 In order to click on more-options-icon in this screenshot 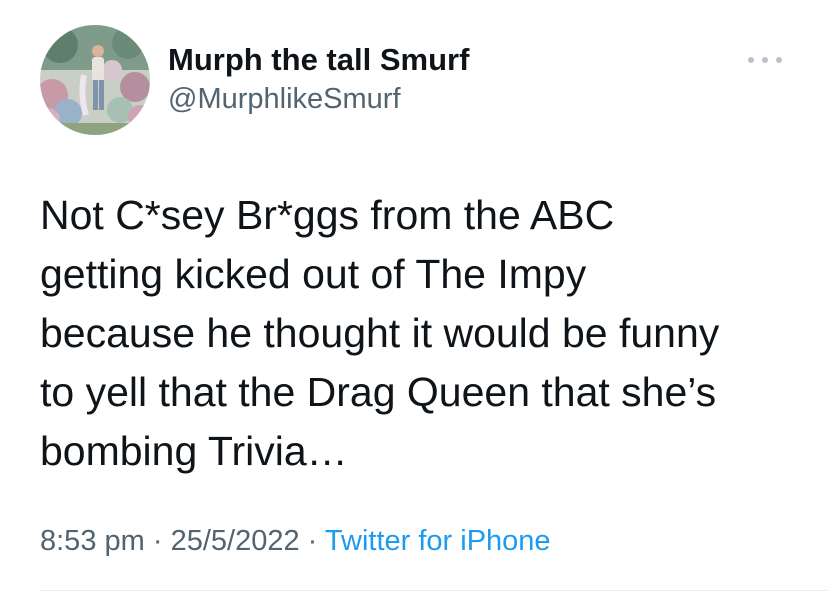, I will do `click(765, 60)`.